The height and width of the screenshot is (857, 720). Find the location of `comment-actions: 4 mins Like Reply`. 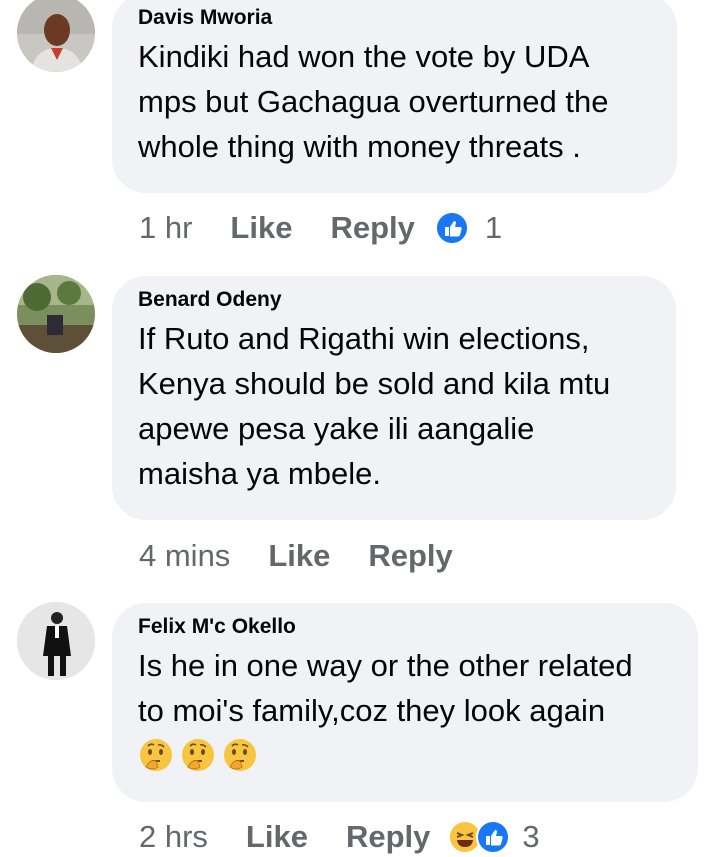

comment-actions: 4 mins Like Reply is located at coordinates (315, 556).